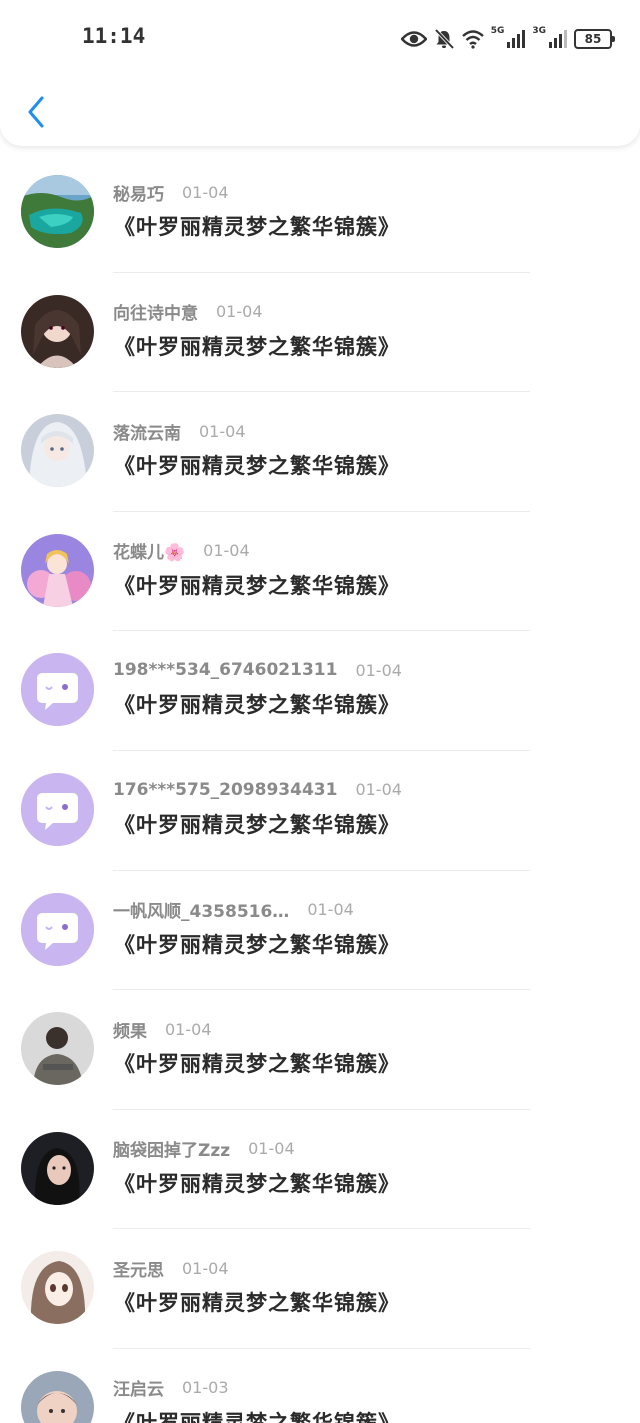 The image size is (640, 1423). Describe the element at coordinates (138, 192) in the screenshot. I see `user-name: 秘易巧` at that location.